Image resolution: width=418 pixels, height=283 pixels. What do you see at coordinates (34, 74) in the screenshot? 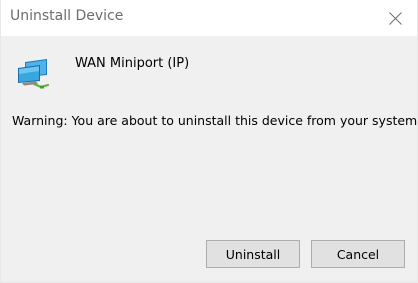
I see `network-adapter-icon` at bounding box center [34, 74].